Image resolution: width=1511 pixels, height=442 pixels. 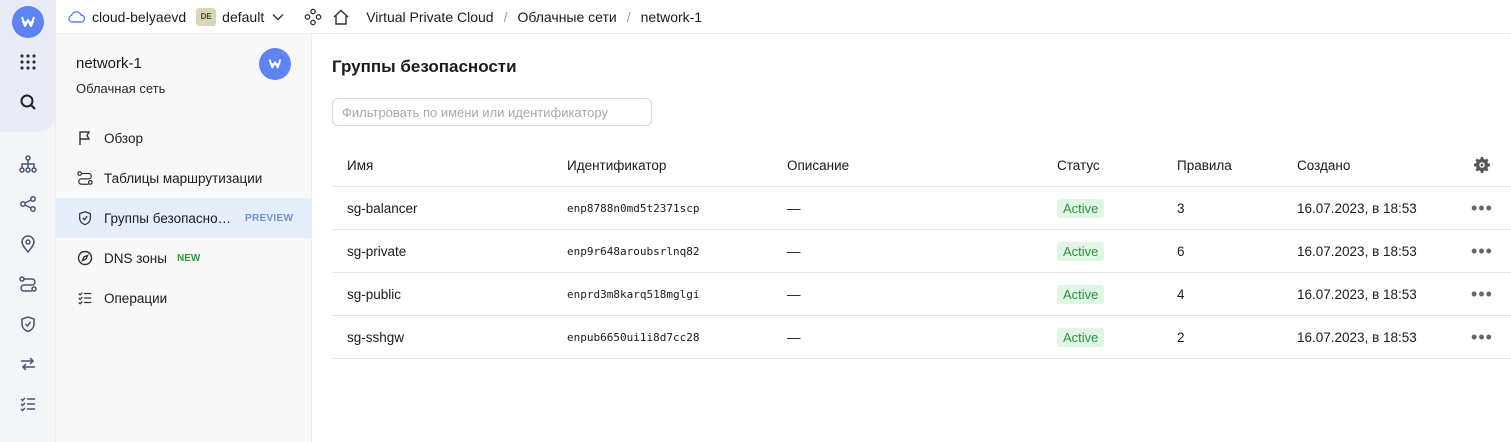 What do you see at coordinates (135, 258) in the screenshot?
I see `sidebar-item-label: DNS зоны` at bounding box center [135, 258].